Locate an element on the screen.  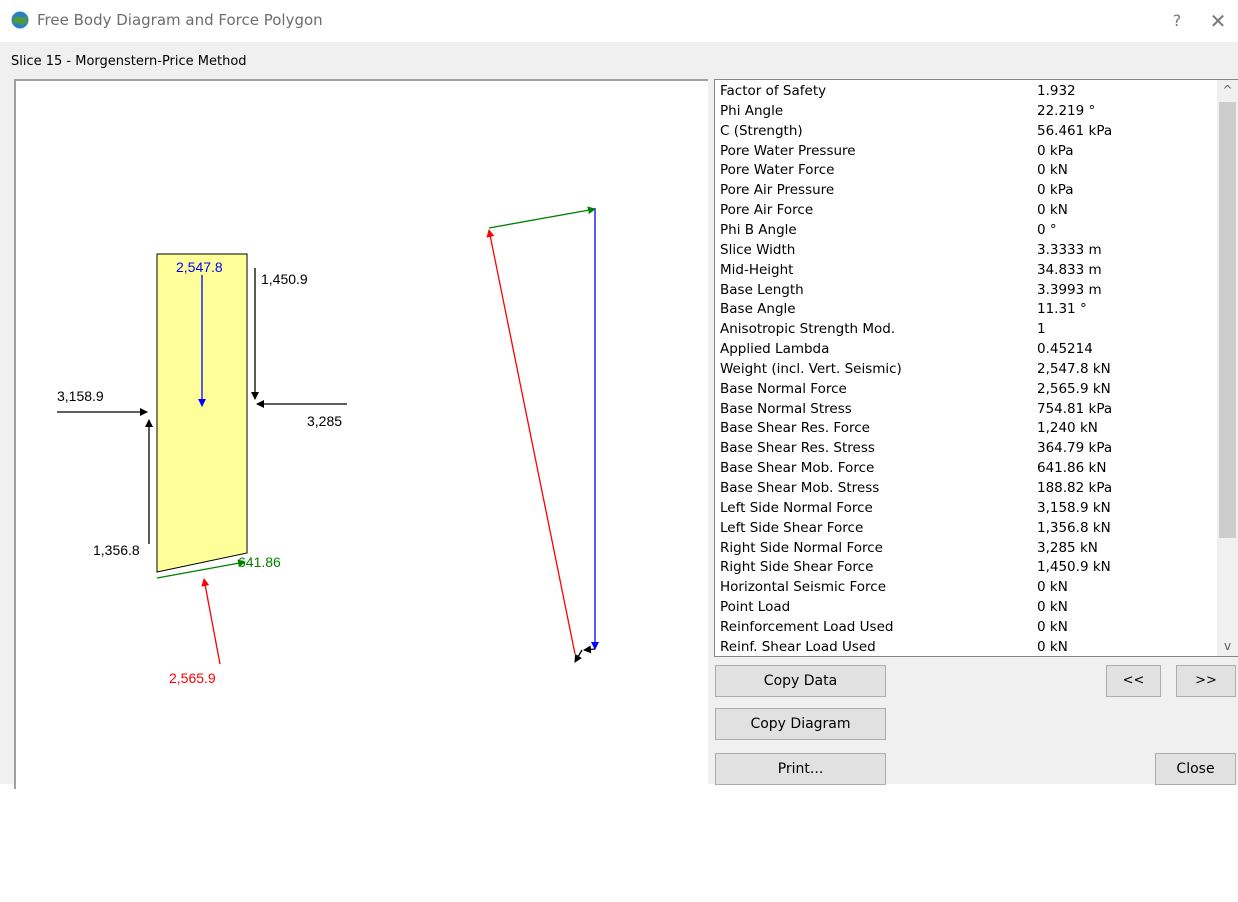
property-name: Left Side Normal Force is located at coordinates (796, 507).